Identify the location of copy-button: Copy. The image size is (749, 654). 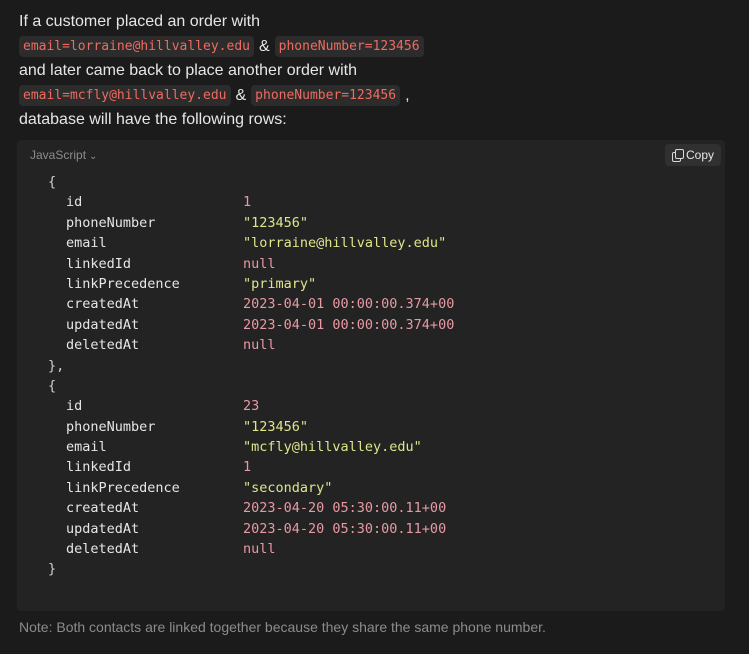
(692, 155).